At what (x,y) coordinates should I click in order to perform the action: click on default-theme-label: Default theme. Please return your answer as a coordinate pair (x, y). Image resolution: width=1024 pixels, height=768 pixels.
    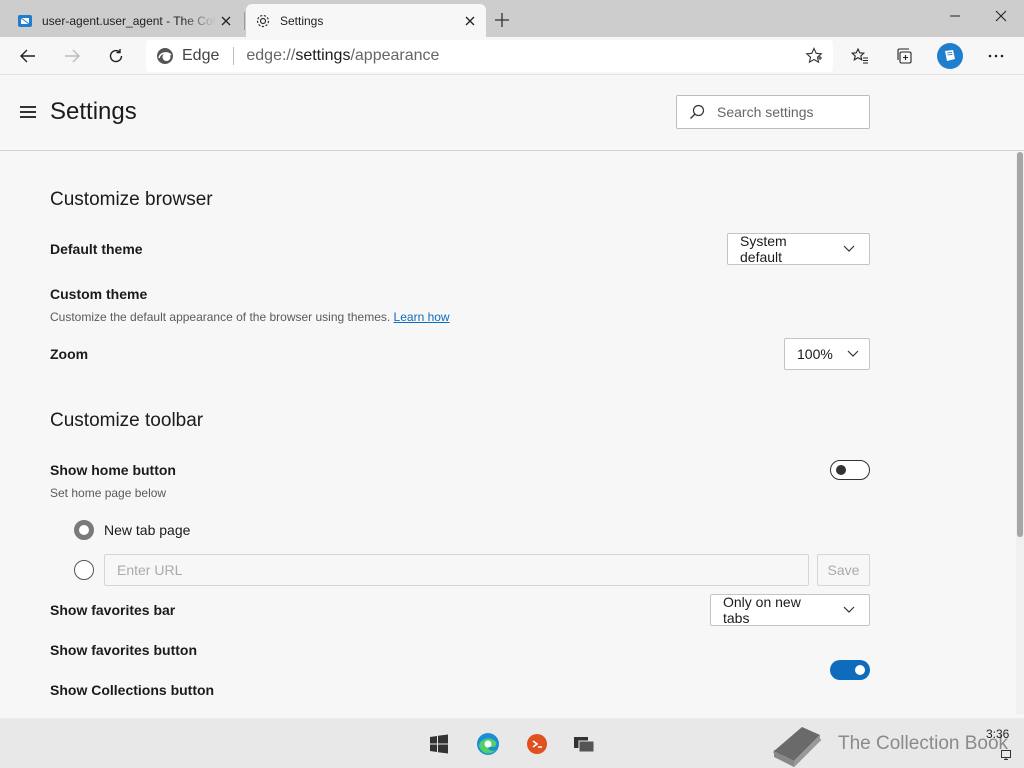
    Looking at the image, I should click on (96, 249).